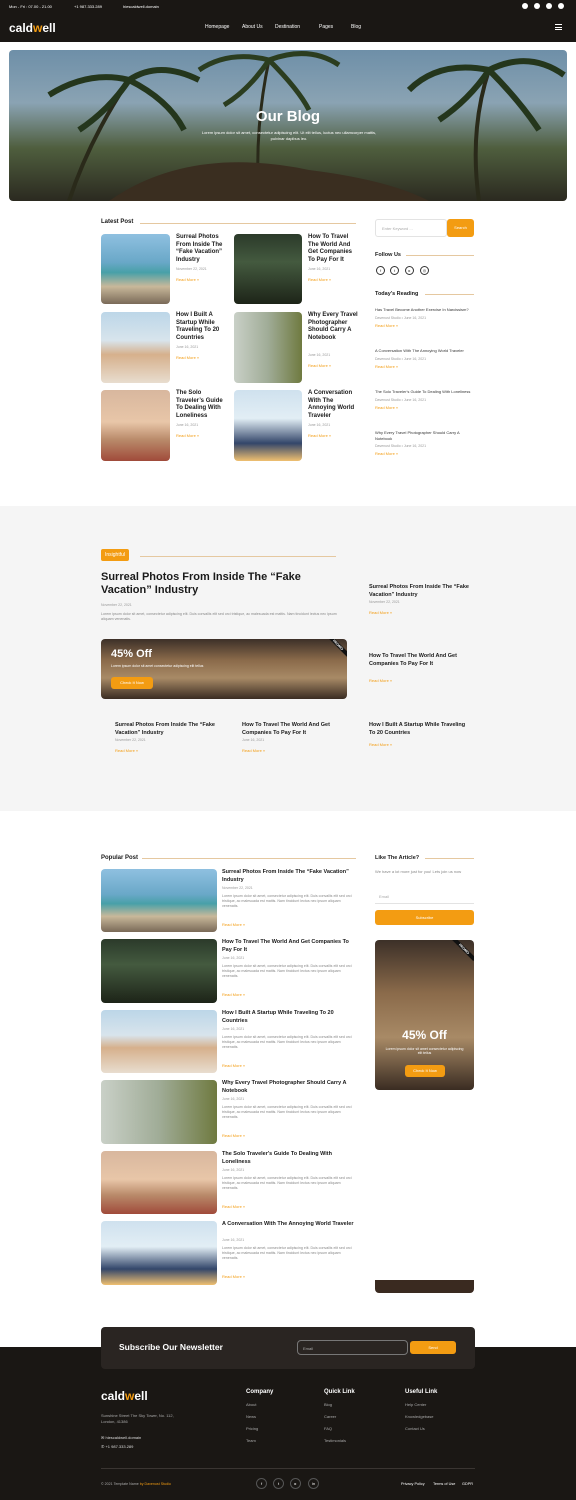  Describe the element at coordinates (328, 1428) in the screenshot. I see `footer-link: FAQ` at that location.